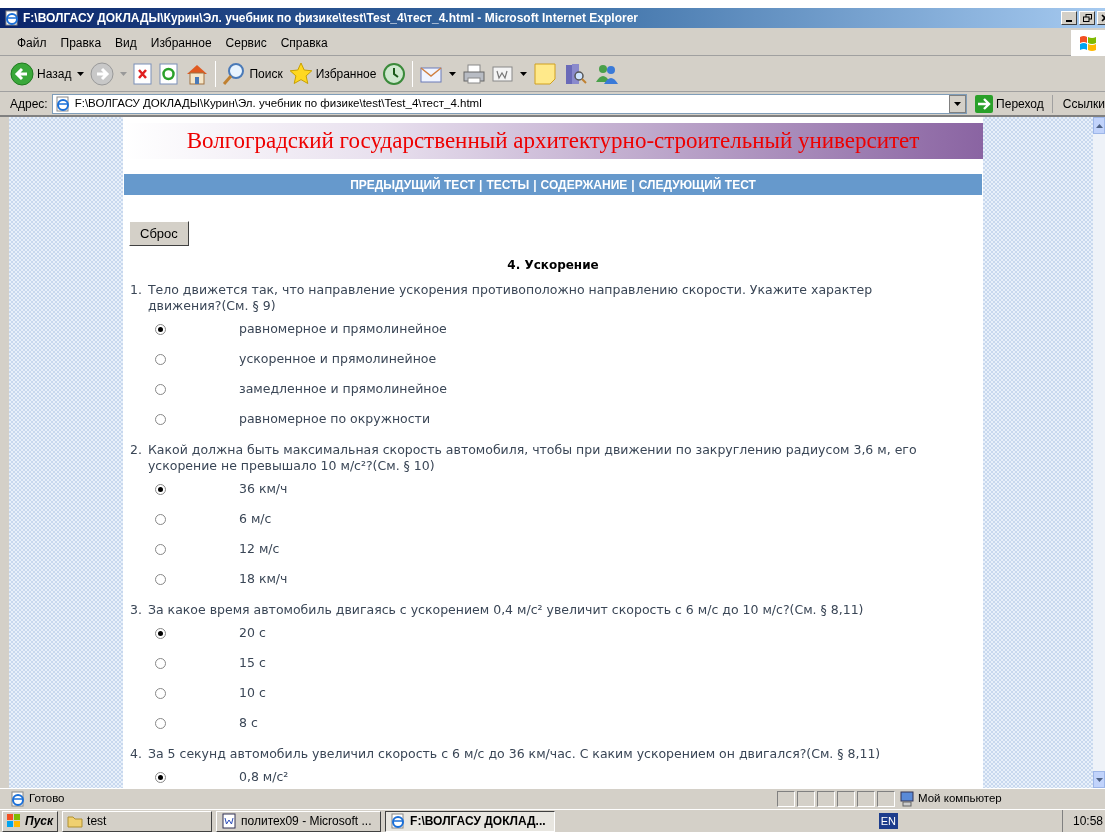  What do you see at coordinates (264, 777) in the screenshot?
I see `answer-option: 0,8 м/с²` at bounding box center [264, 777].